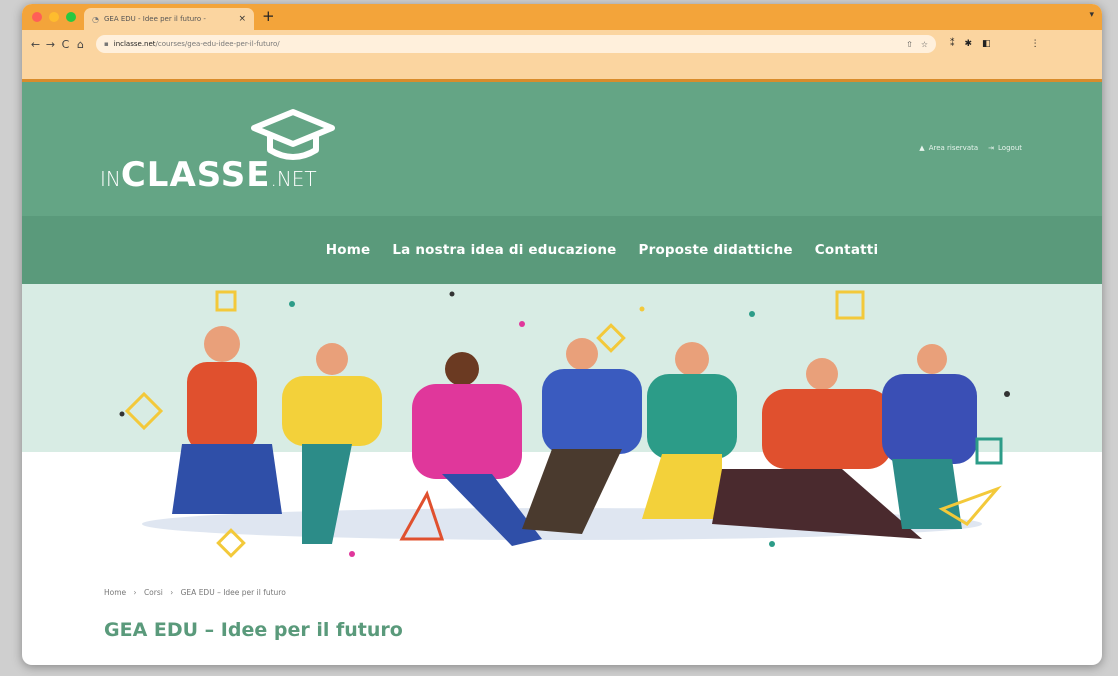 The image size is (1118, 676). I want to click on logout-link: Logout, so click(1010, 148).